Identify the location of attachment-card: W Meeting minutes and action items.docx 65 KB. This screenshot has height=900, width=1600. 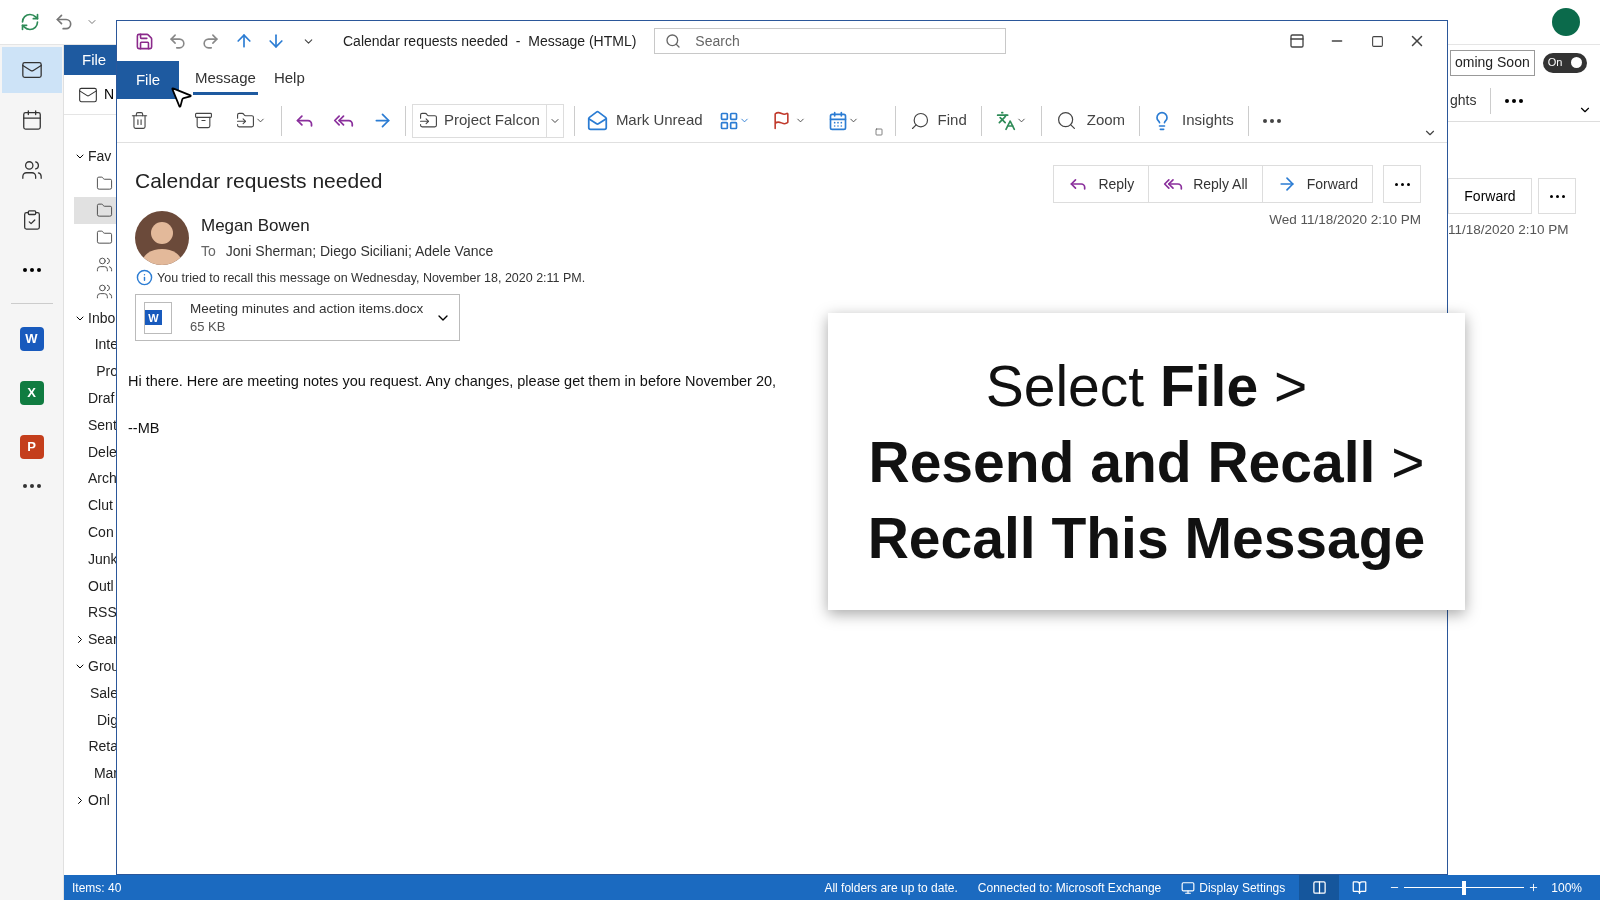
(297, 318).